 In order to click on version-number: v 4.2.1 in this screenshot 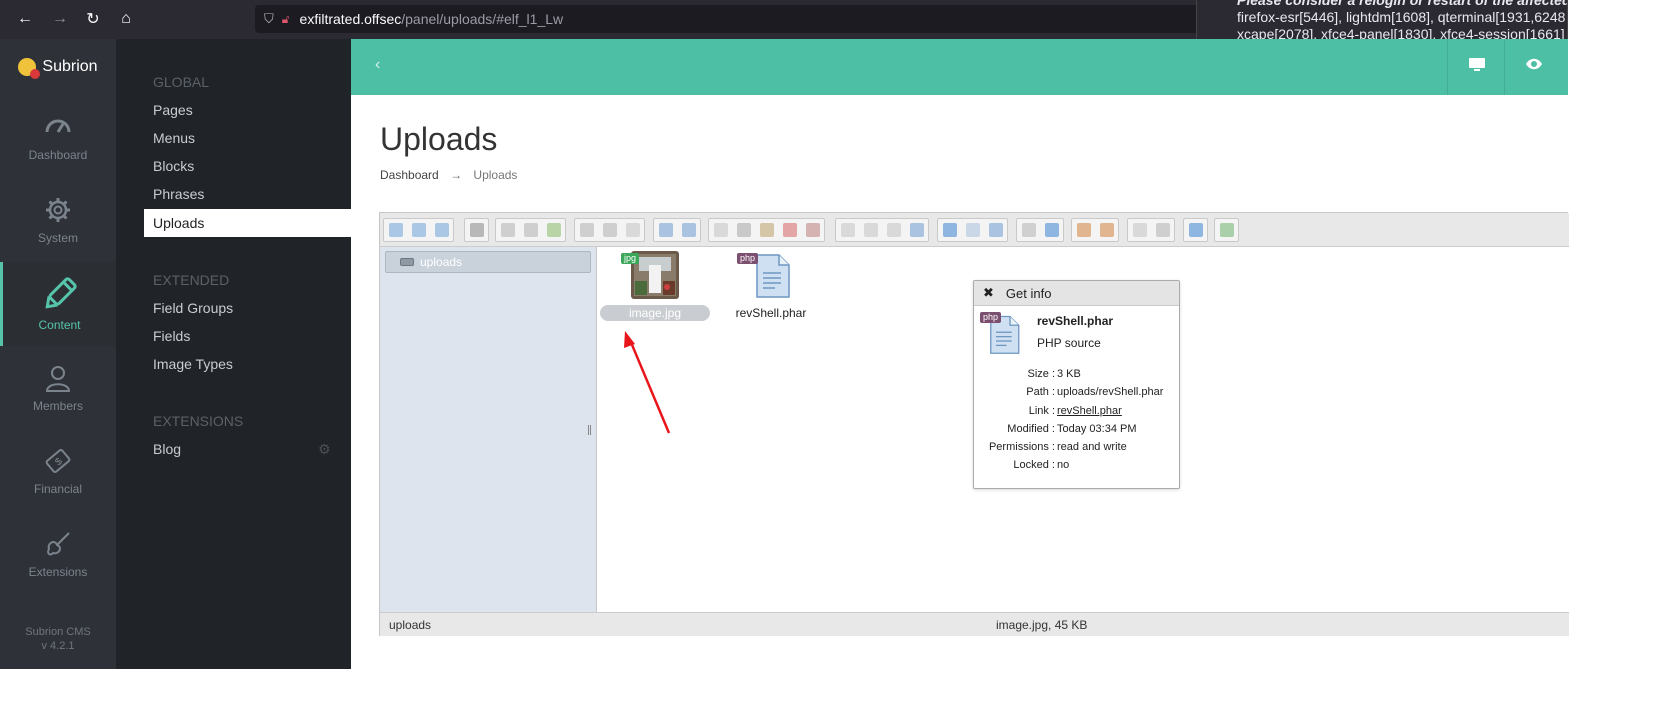, I will do `click(58, 646)`.